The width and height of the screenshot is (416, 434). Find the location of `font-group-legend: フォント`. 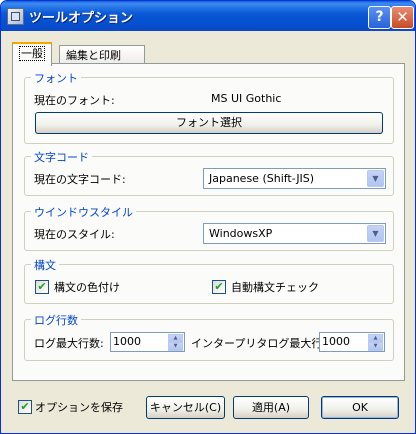

font-group-legend: フォント is located at coordinates (56, 78).